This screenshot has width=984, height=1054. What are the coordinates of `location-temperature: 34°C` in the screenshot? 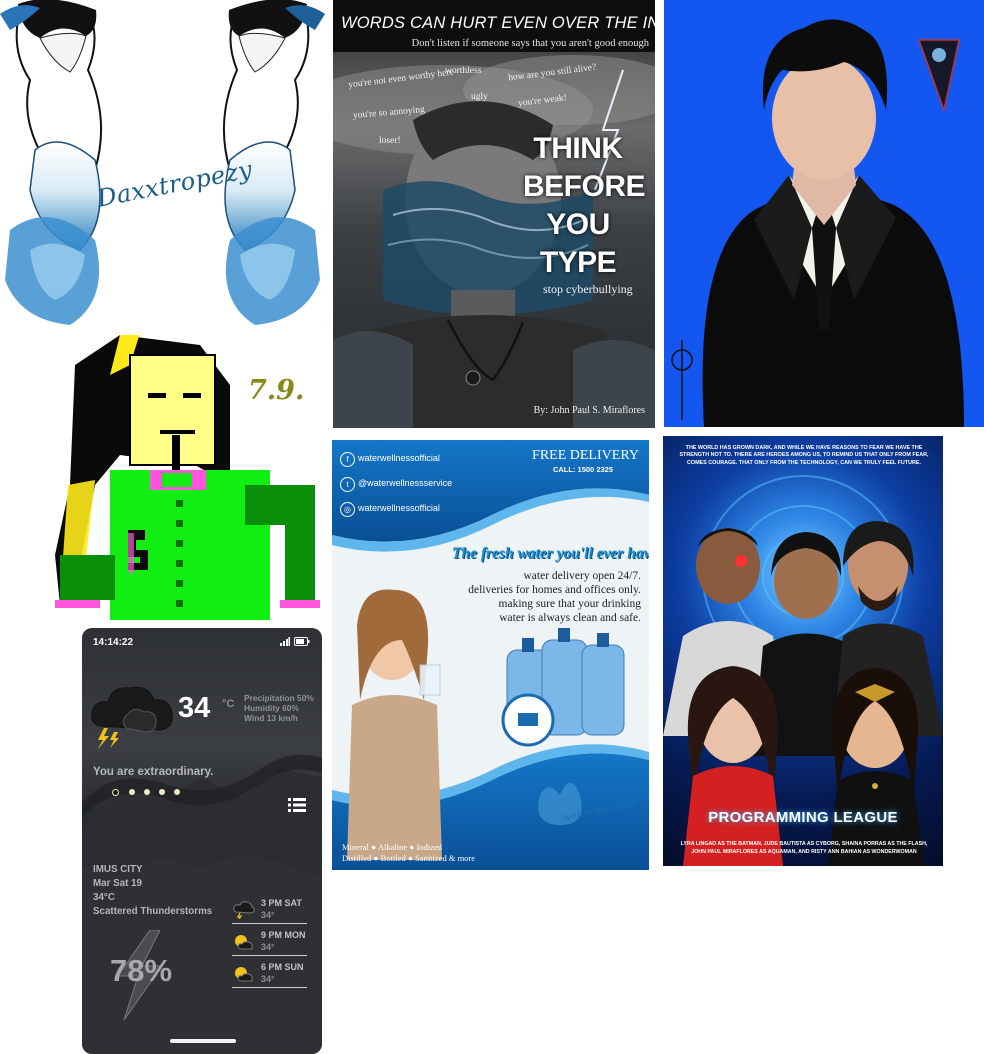 It's located at (104, 897).